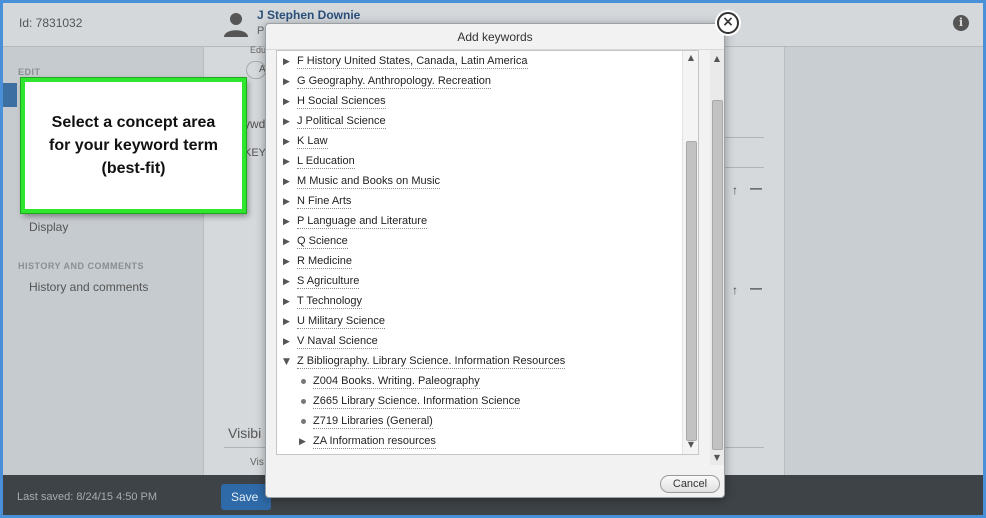 Image resolution: width=986 pixels, height=518 pixels. I want to click on tree-item: ▶ ZA Information resources, so click(367, 442).